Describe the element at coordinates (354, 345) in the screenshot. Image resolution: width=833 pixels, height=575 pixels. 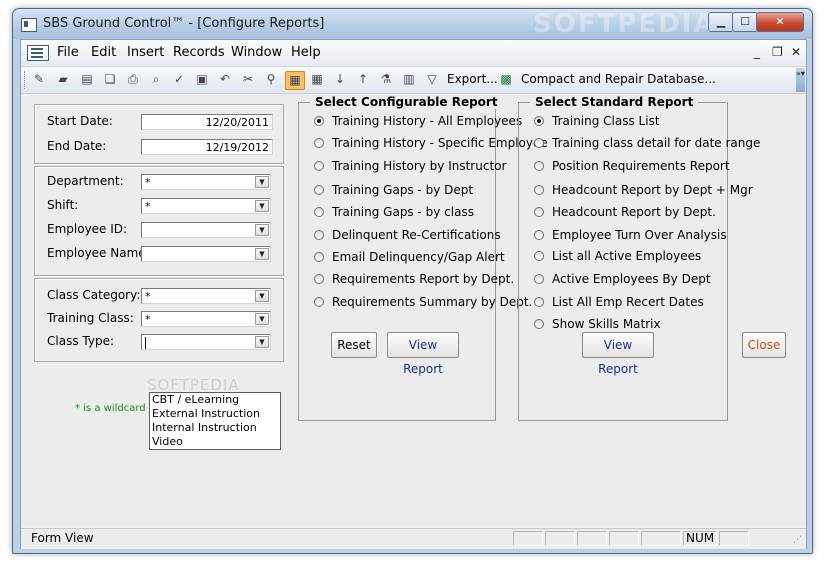
I see `reset-button: Reset` at that location.